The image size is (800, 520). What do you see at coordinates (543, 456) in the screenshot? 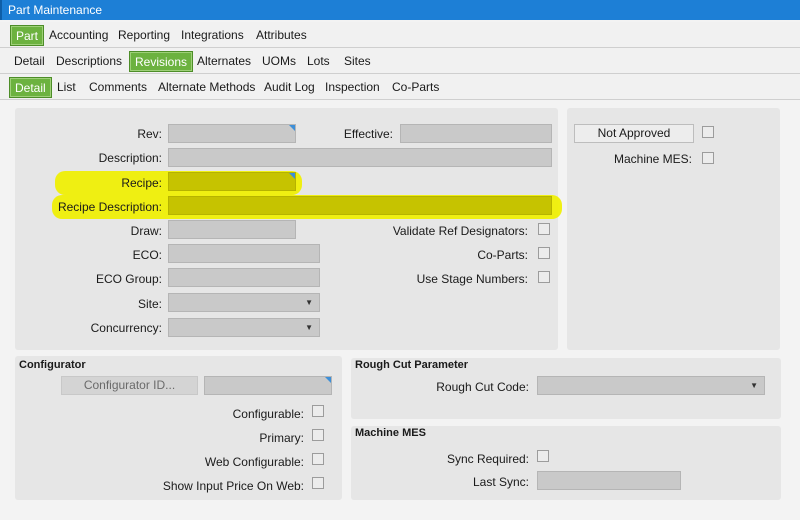
I see `sync-required-checkbox` at bounding box center [543, 456].